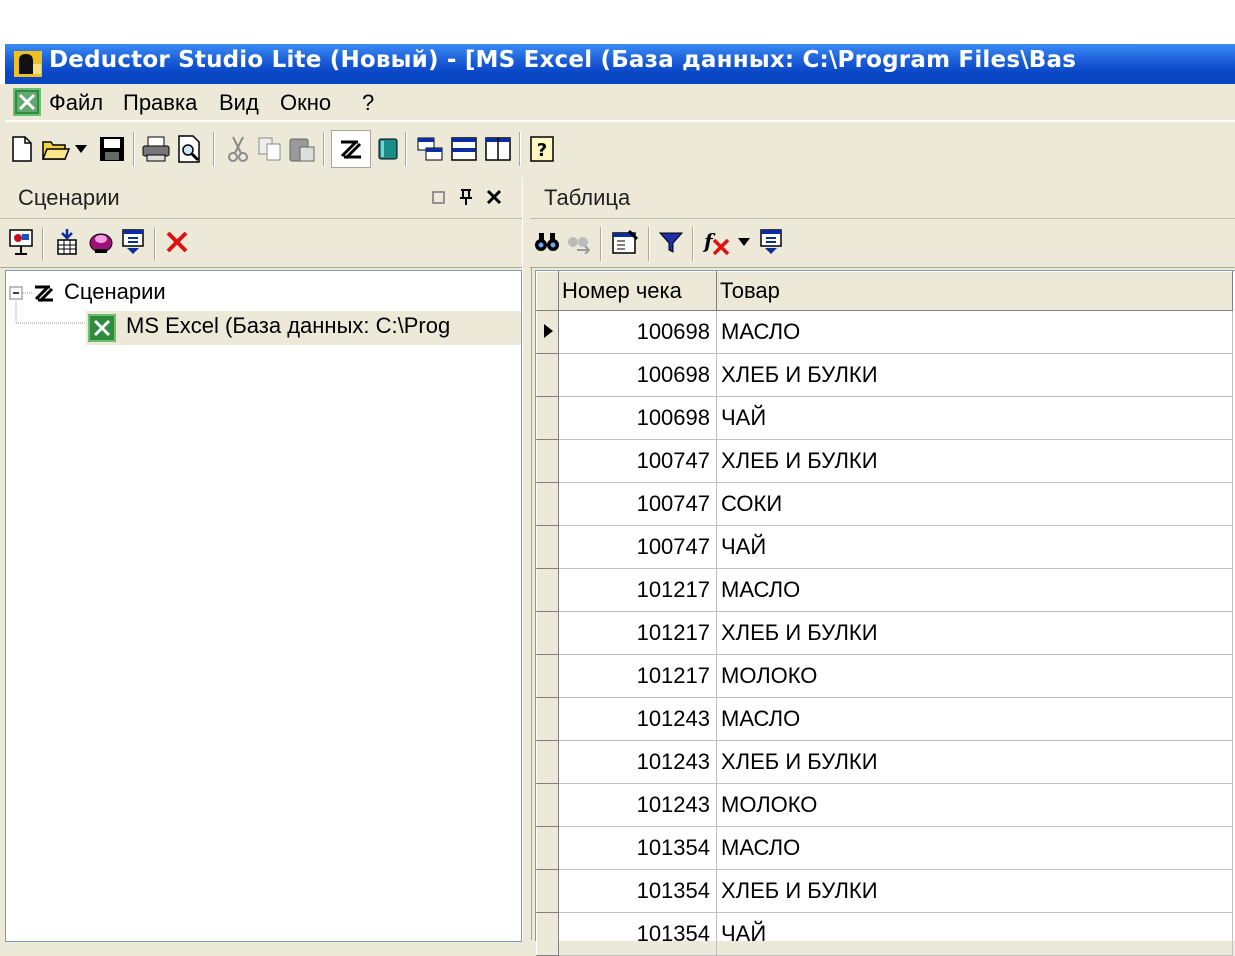  What do you see at coordinates (464, 149) in the screenshot?
I see `tile-horizontal-icon` at bounding box center [464, 149].